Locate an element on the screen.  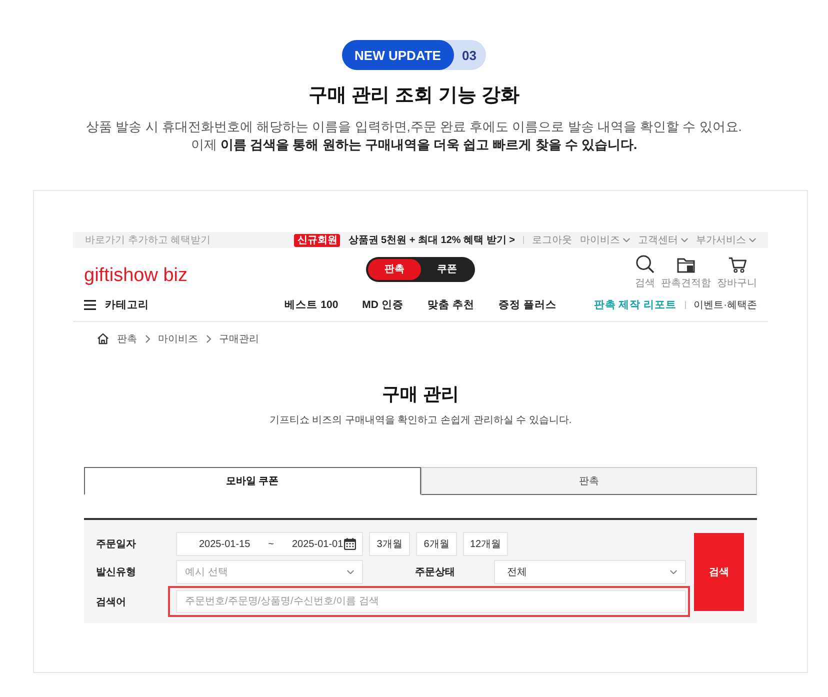
promo-tag: 신규회원 is located at coordinates (317, 240).